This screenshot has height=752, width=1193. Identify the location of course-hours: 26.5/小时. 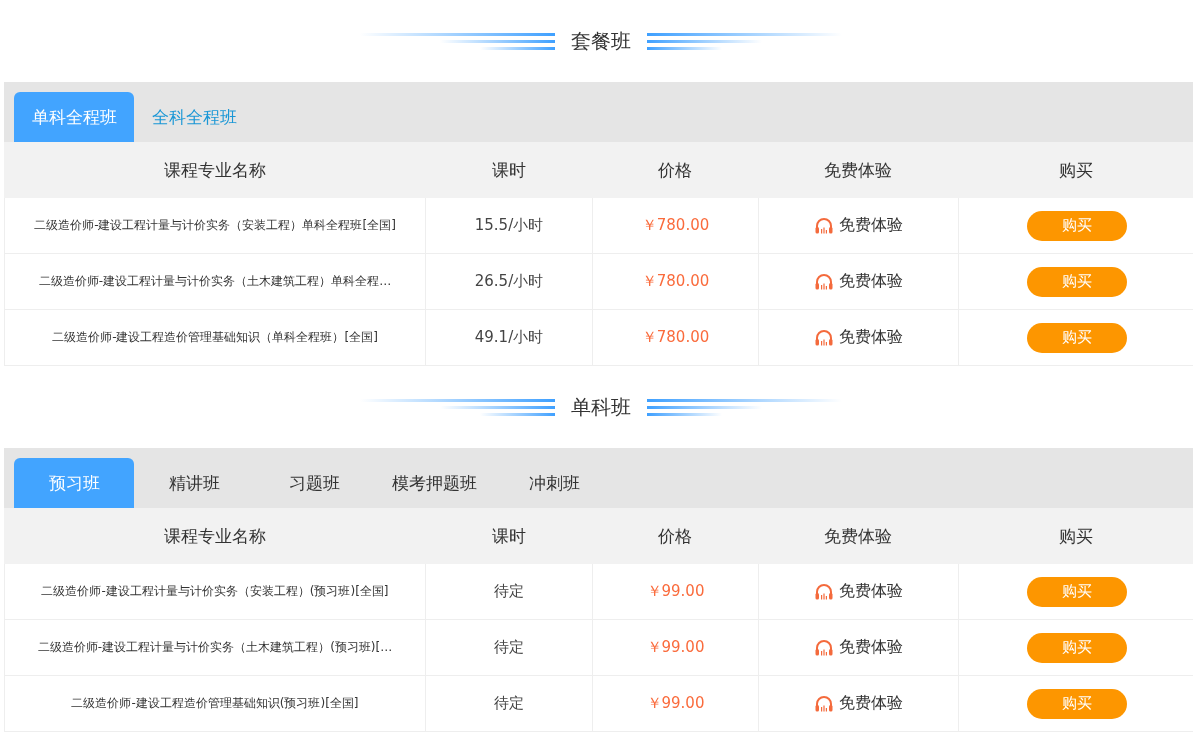
(509, 281).